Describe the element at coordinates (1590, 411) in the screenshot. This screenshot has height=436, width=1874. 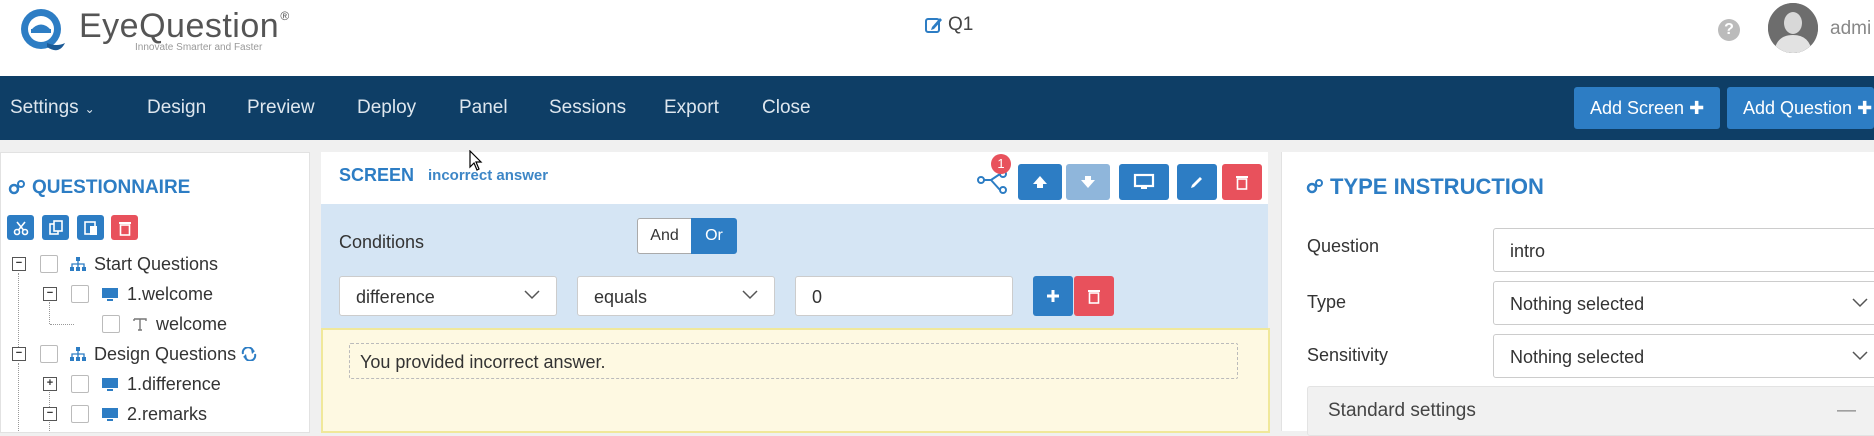
I see `standard-settings-header: Standard settings —` at that location.